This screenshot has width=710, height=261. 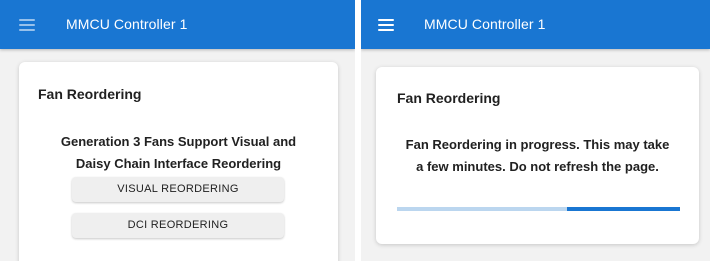 What do you see at coordinates (537, 166) in the screenshot?
I see `message-line-2: a few minutes. Do not refresh the page.` at bounding box center [537, 166].